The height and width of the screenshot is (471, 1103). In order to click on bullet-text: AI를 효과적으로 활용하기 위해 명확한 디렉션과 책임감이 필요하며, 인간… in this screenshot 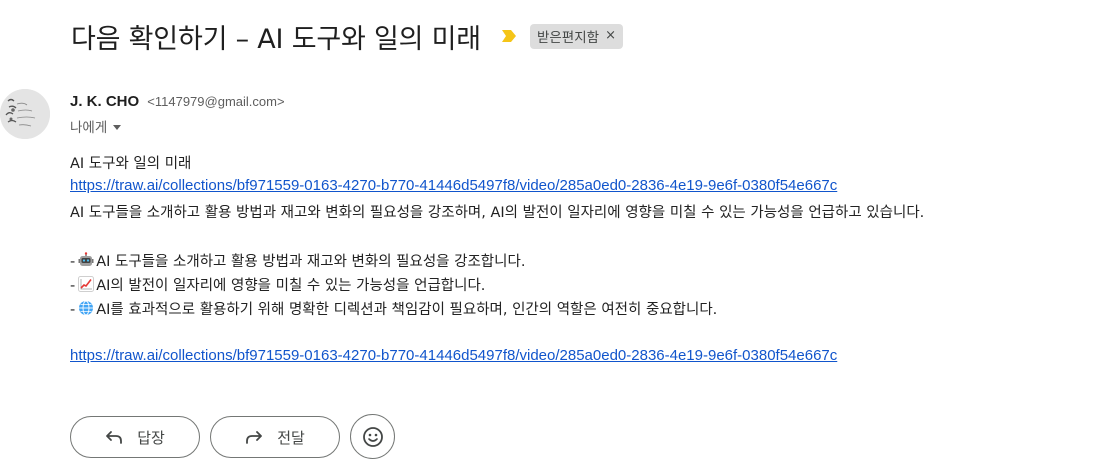, I will do `click(407, 310)`.